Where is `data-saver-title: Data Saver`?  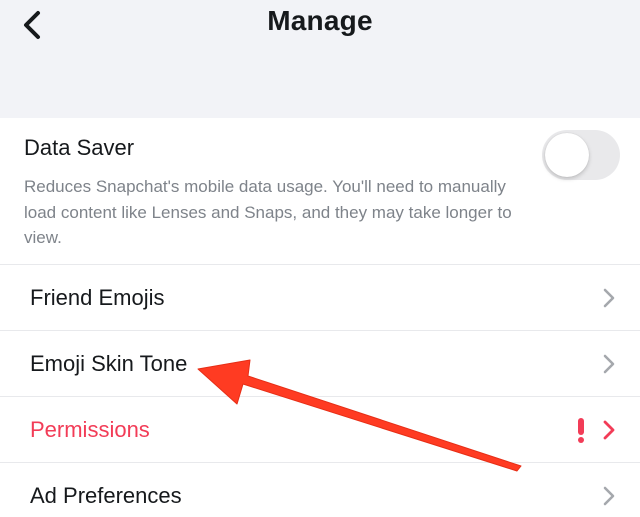
data-saver-title: Data Saver is located at coordinates (79, 147).